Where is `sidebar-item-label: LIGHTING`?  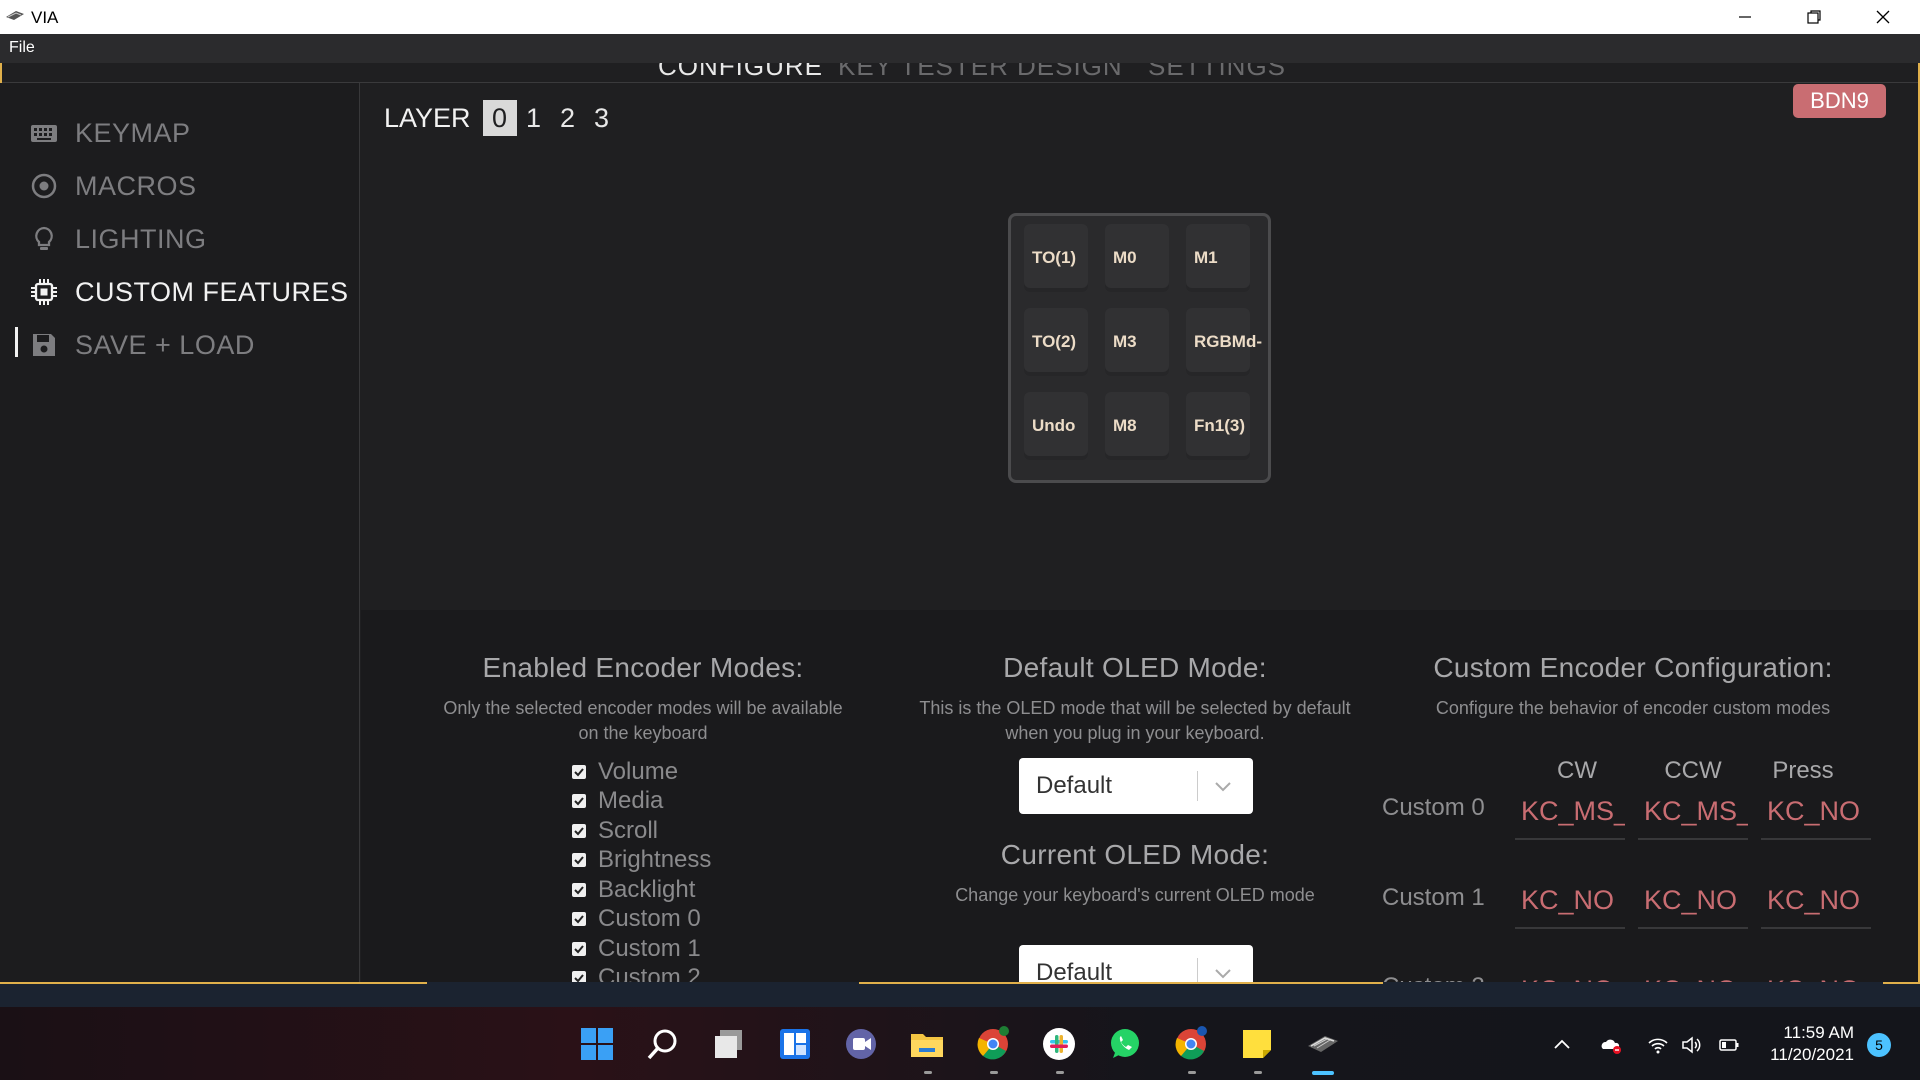
sidebar-item-label: LIGHTING is located at coordinates (141, 238).